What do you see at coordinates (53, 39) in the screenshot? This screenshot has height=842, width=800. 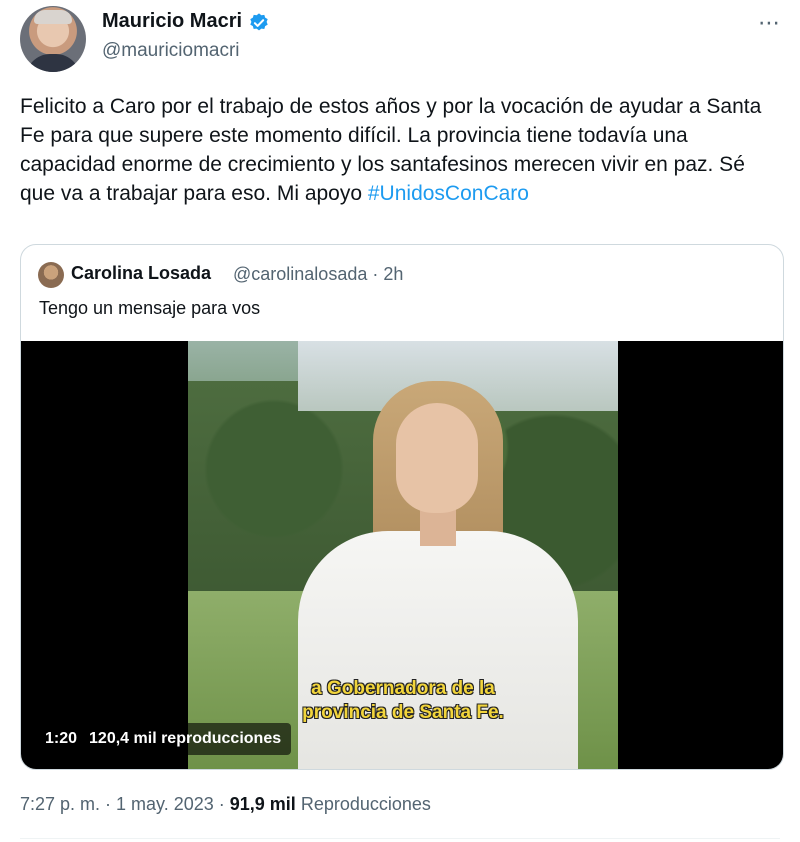 I see `author-avatar` at bounding box center [53, 39].